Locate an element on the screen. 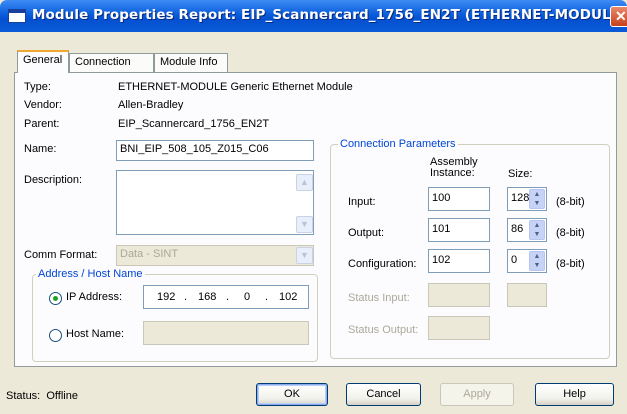 Image resolution: width=627 pixels, height=414 pixels. ok-button: OK is located at coordinates (292, 394).